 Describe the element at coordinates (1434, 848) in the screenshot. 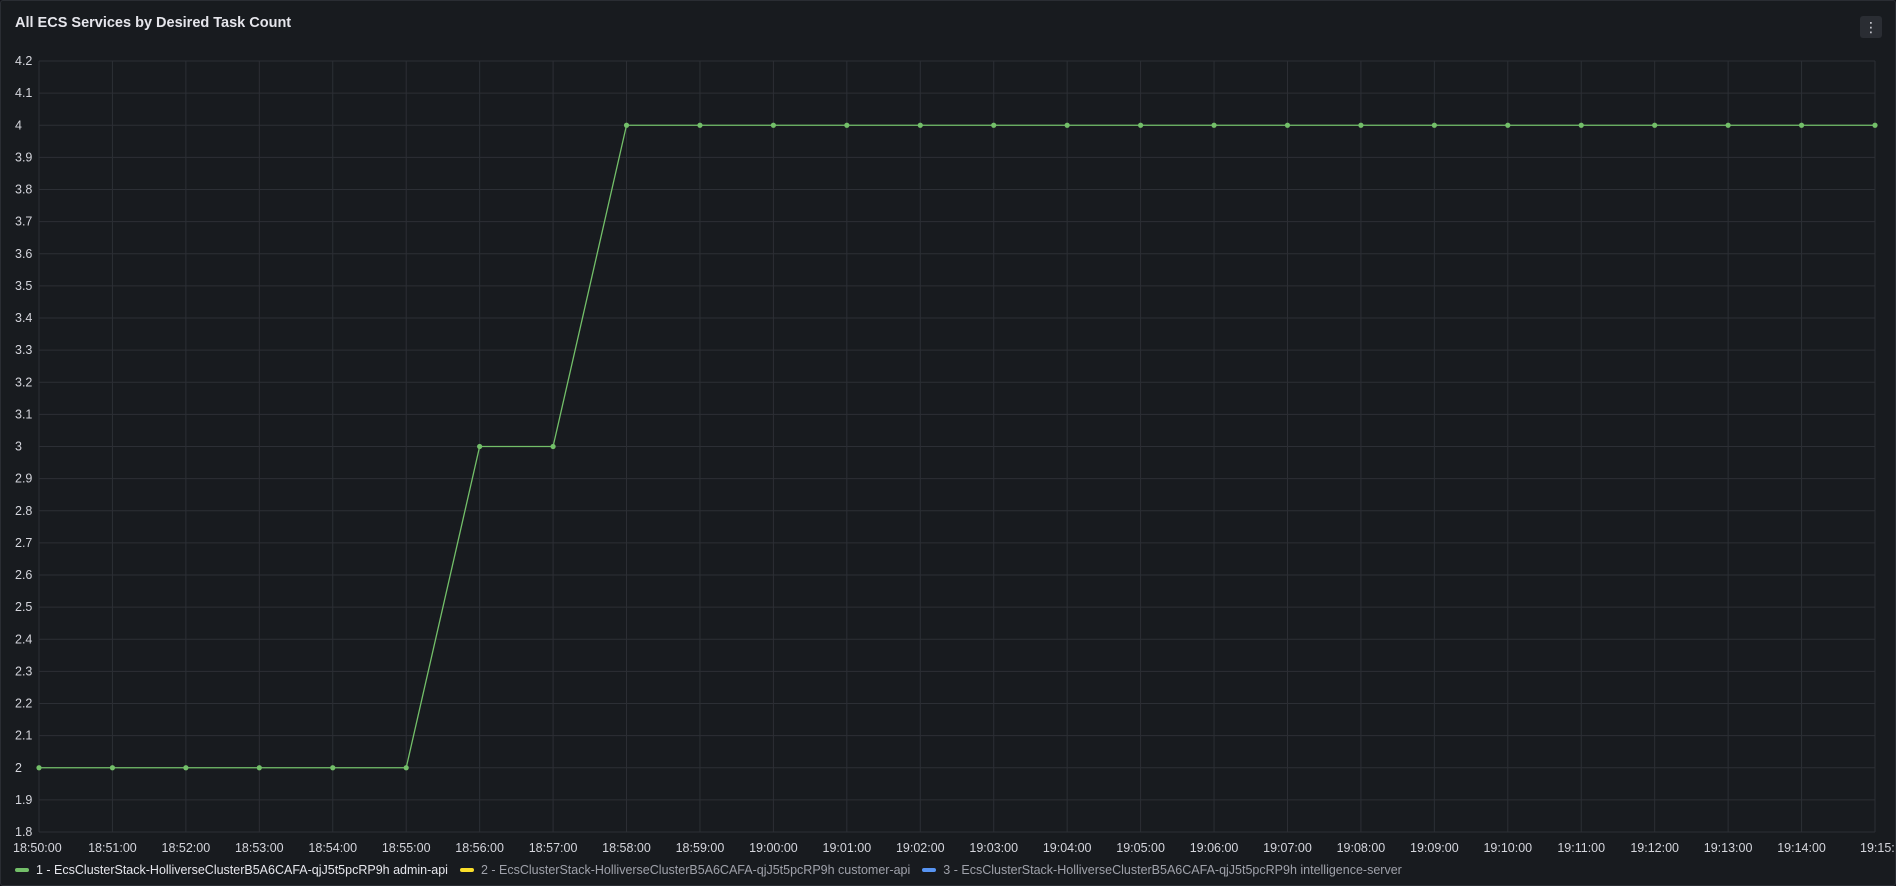

I see `x-tick-label: 19:09:00` at that location.